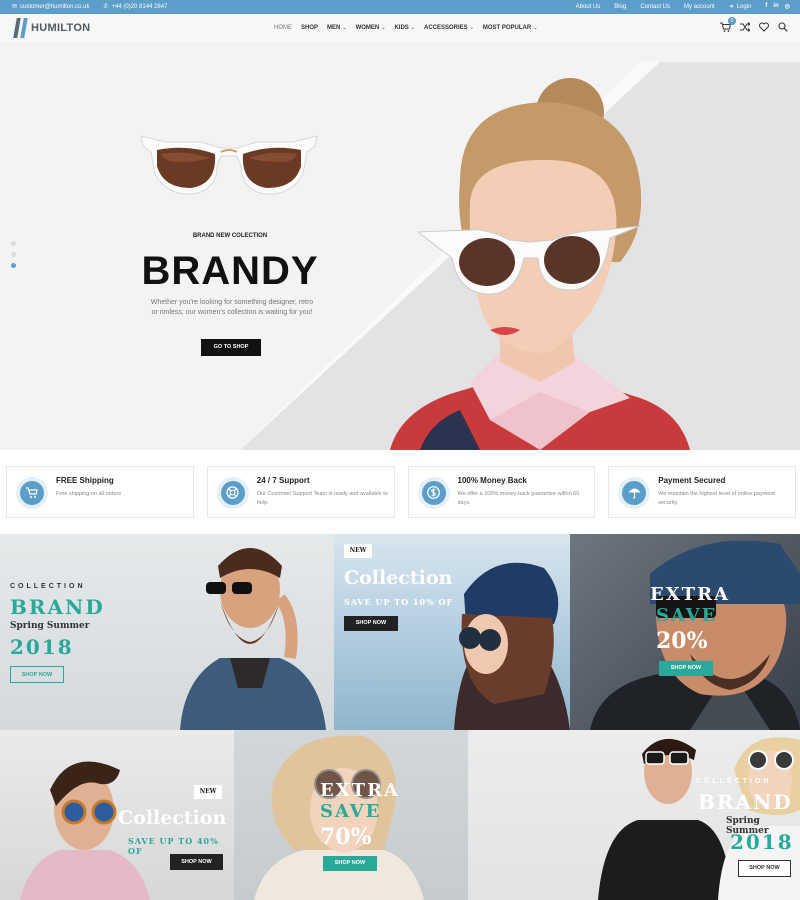  I want to click on hero-kicker: BRAND NEW COLECTION, so click(230, 236).